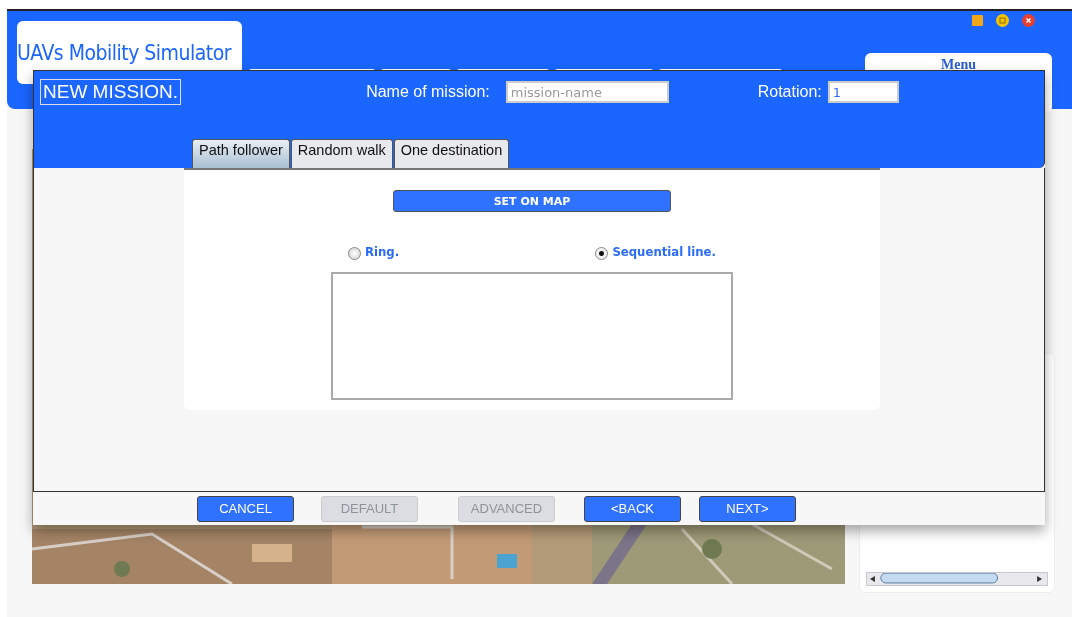  I want to click on radio-option: Sequential line., so click(655, 251).